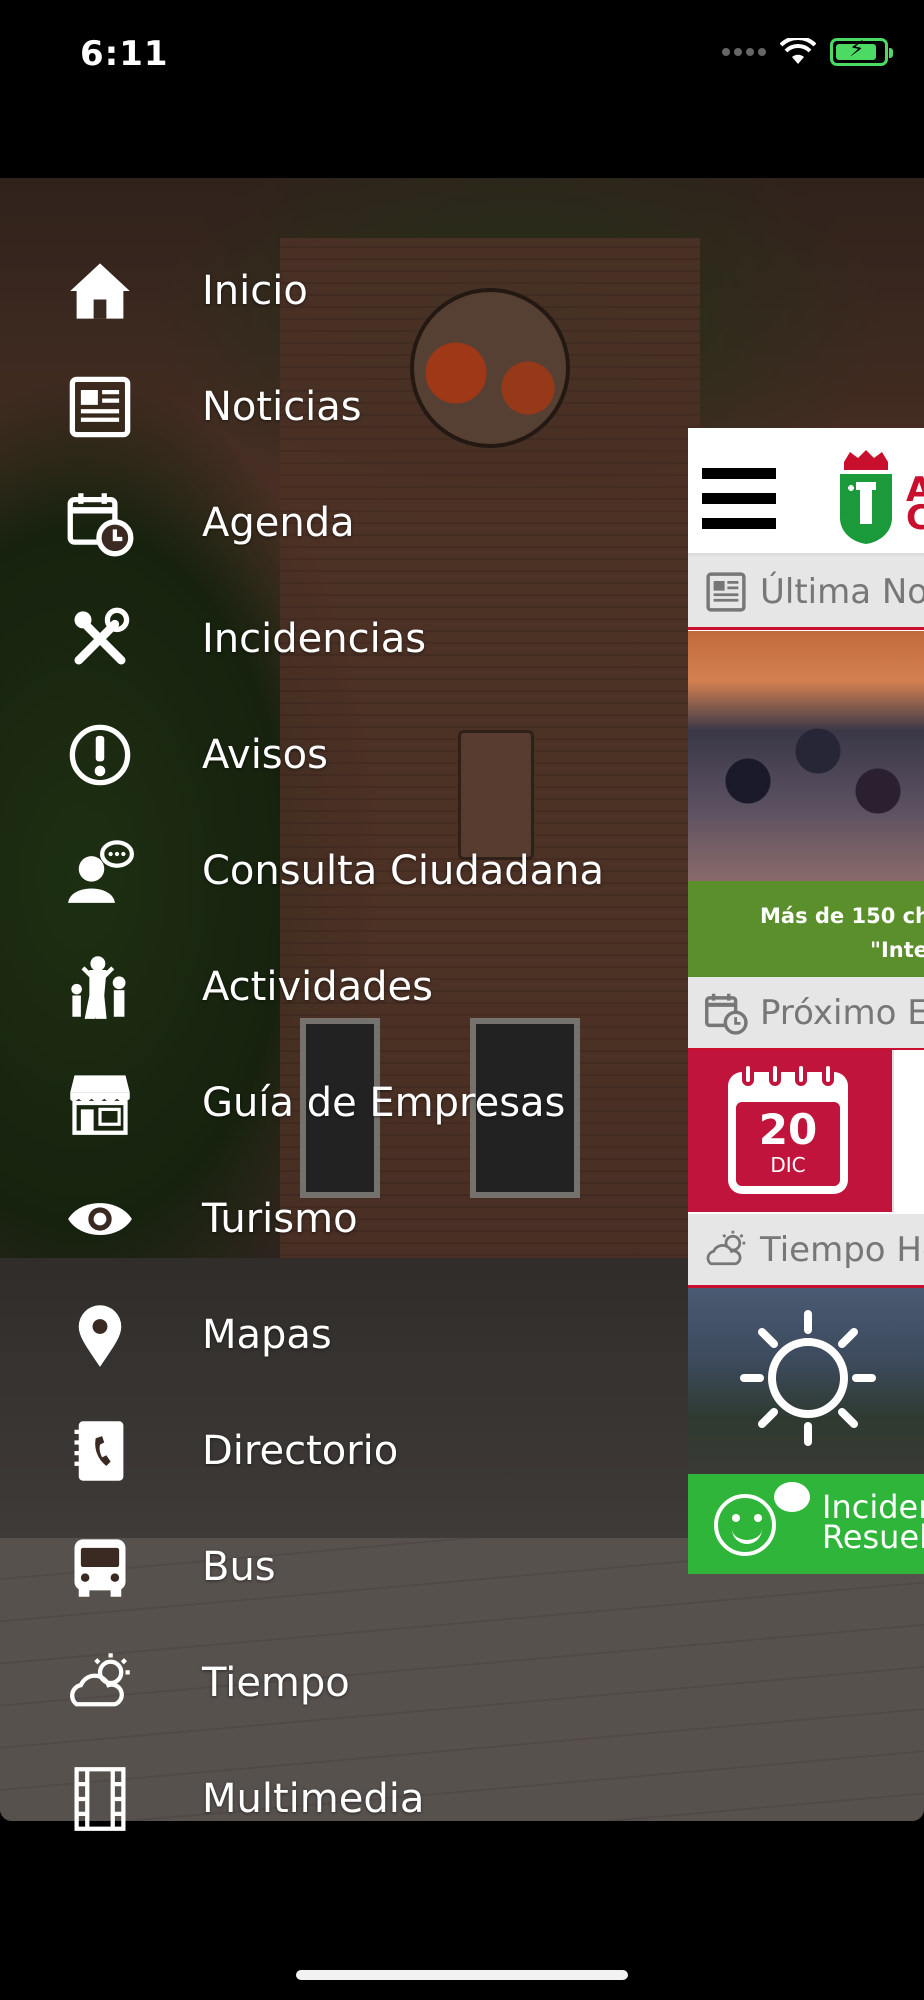 This screenshot has height=2000, width=924. What do you see at coordinates (300, 1451) in the screenshot?
I see `menu-item-label: Directorio` at bounding box center [300, 1451].